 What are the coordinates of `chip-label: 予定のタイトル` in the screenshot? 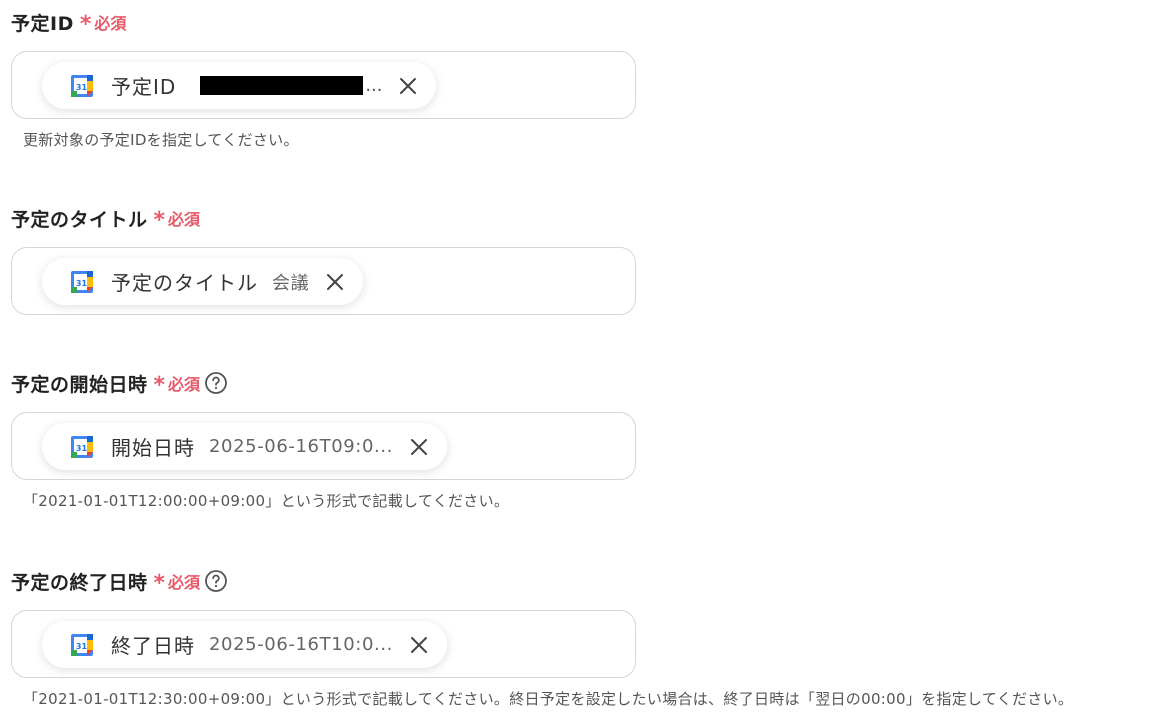 It's located at (184, 283).